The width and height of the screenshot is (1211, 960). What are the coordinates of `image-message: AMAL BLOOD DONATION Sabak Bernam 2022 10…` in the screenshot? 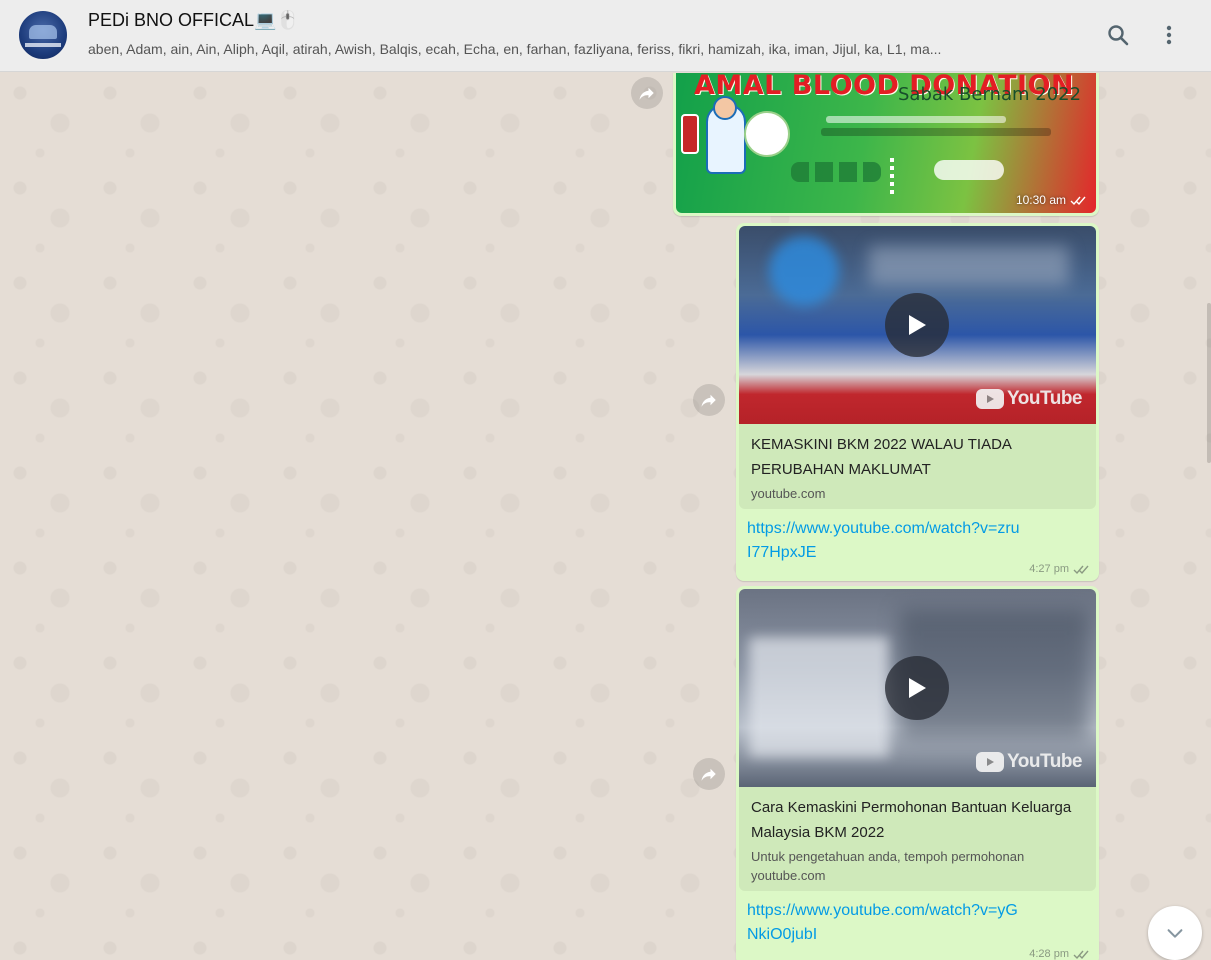 It's located at (886, 144).